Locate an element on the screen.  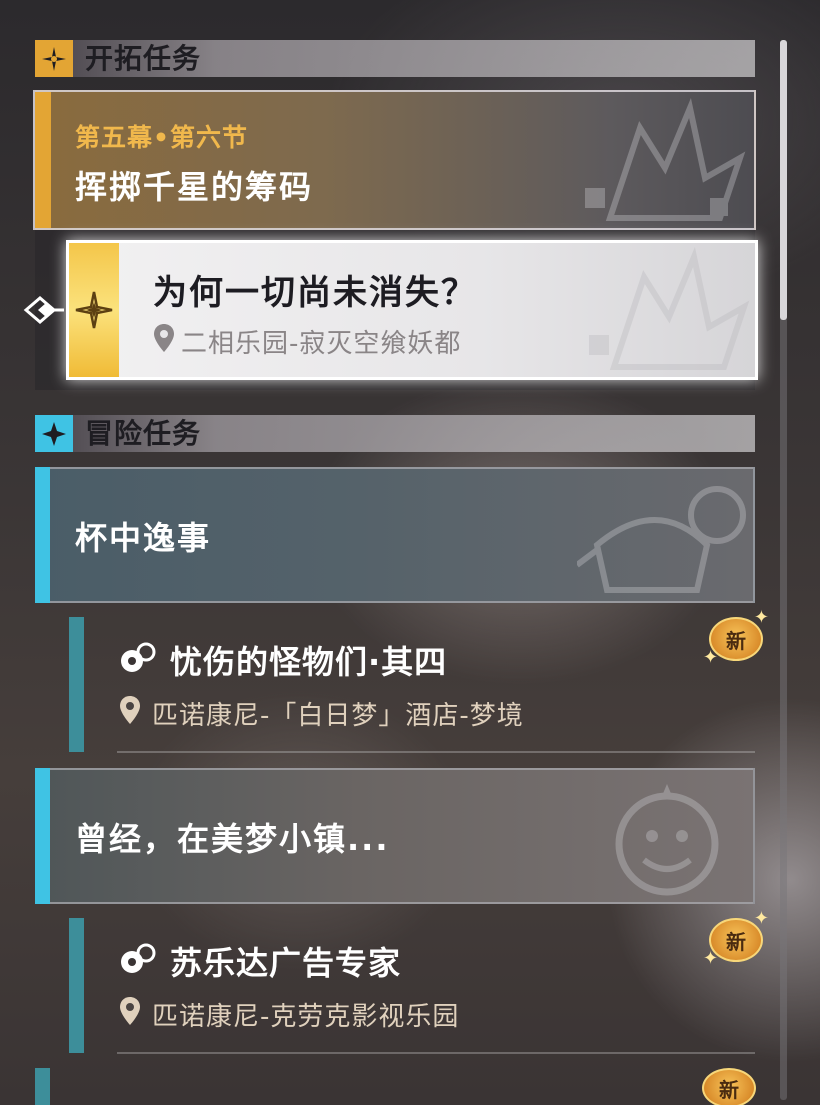
adventure-quest-location: 匹诺康尼-克劳克影视乐园 is located at coordinates (306, 1017).